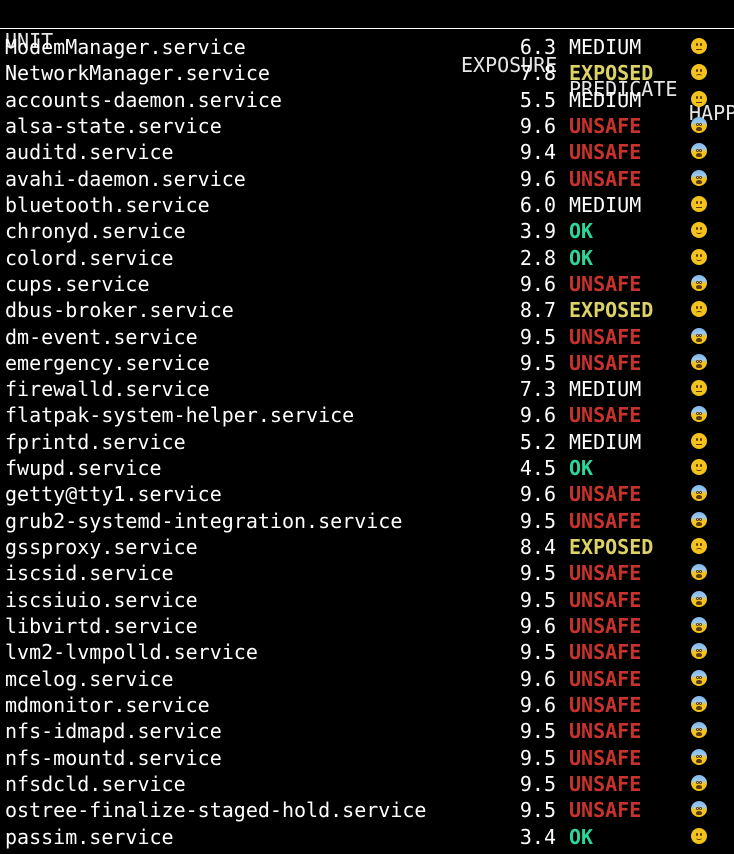  Describe the element at coordinates (367, 600) in the screenshot. I see `table-row: iscsiuio.service 9.5 UNSAFE` at that location.